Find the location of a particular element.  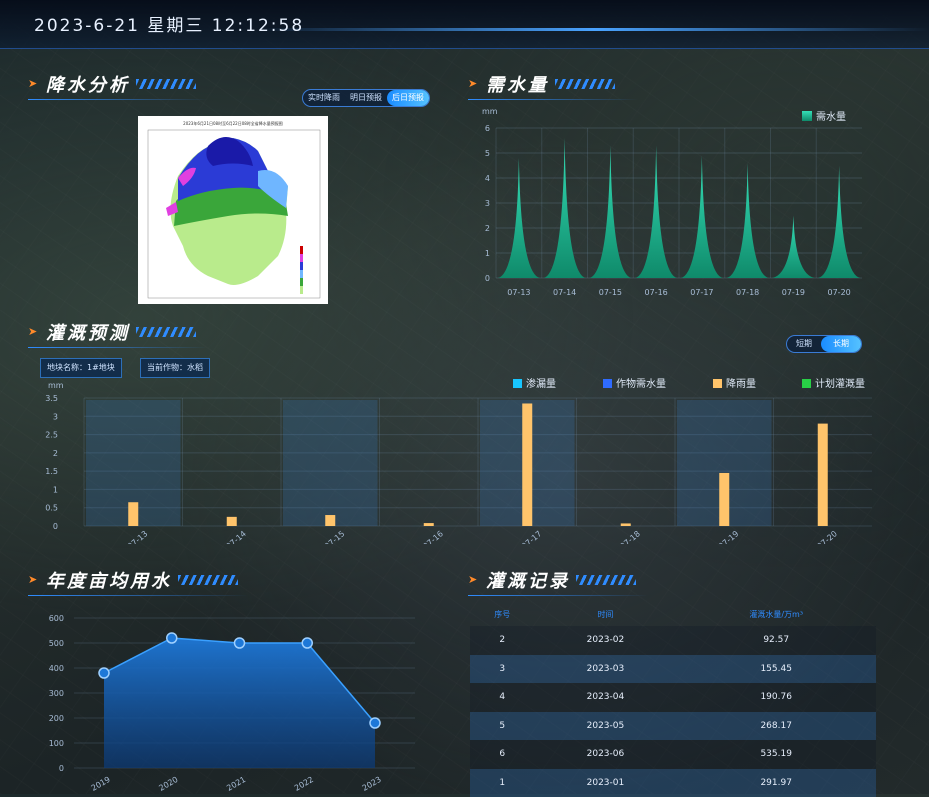

irrigation-ylabel: mm is located at coordinates (56, 385).